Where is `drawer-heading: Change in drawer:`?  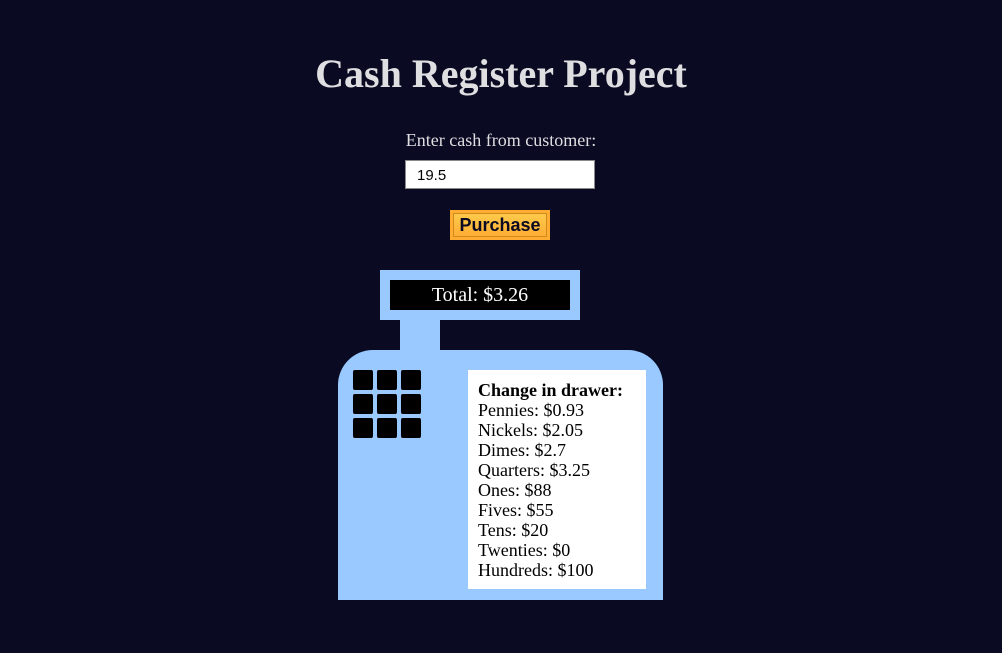 drawer-heading: Change in drawer: is located at coordinates (550, 390).